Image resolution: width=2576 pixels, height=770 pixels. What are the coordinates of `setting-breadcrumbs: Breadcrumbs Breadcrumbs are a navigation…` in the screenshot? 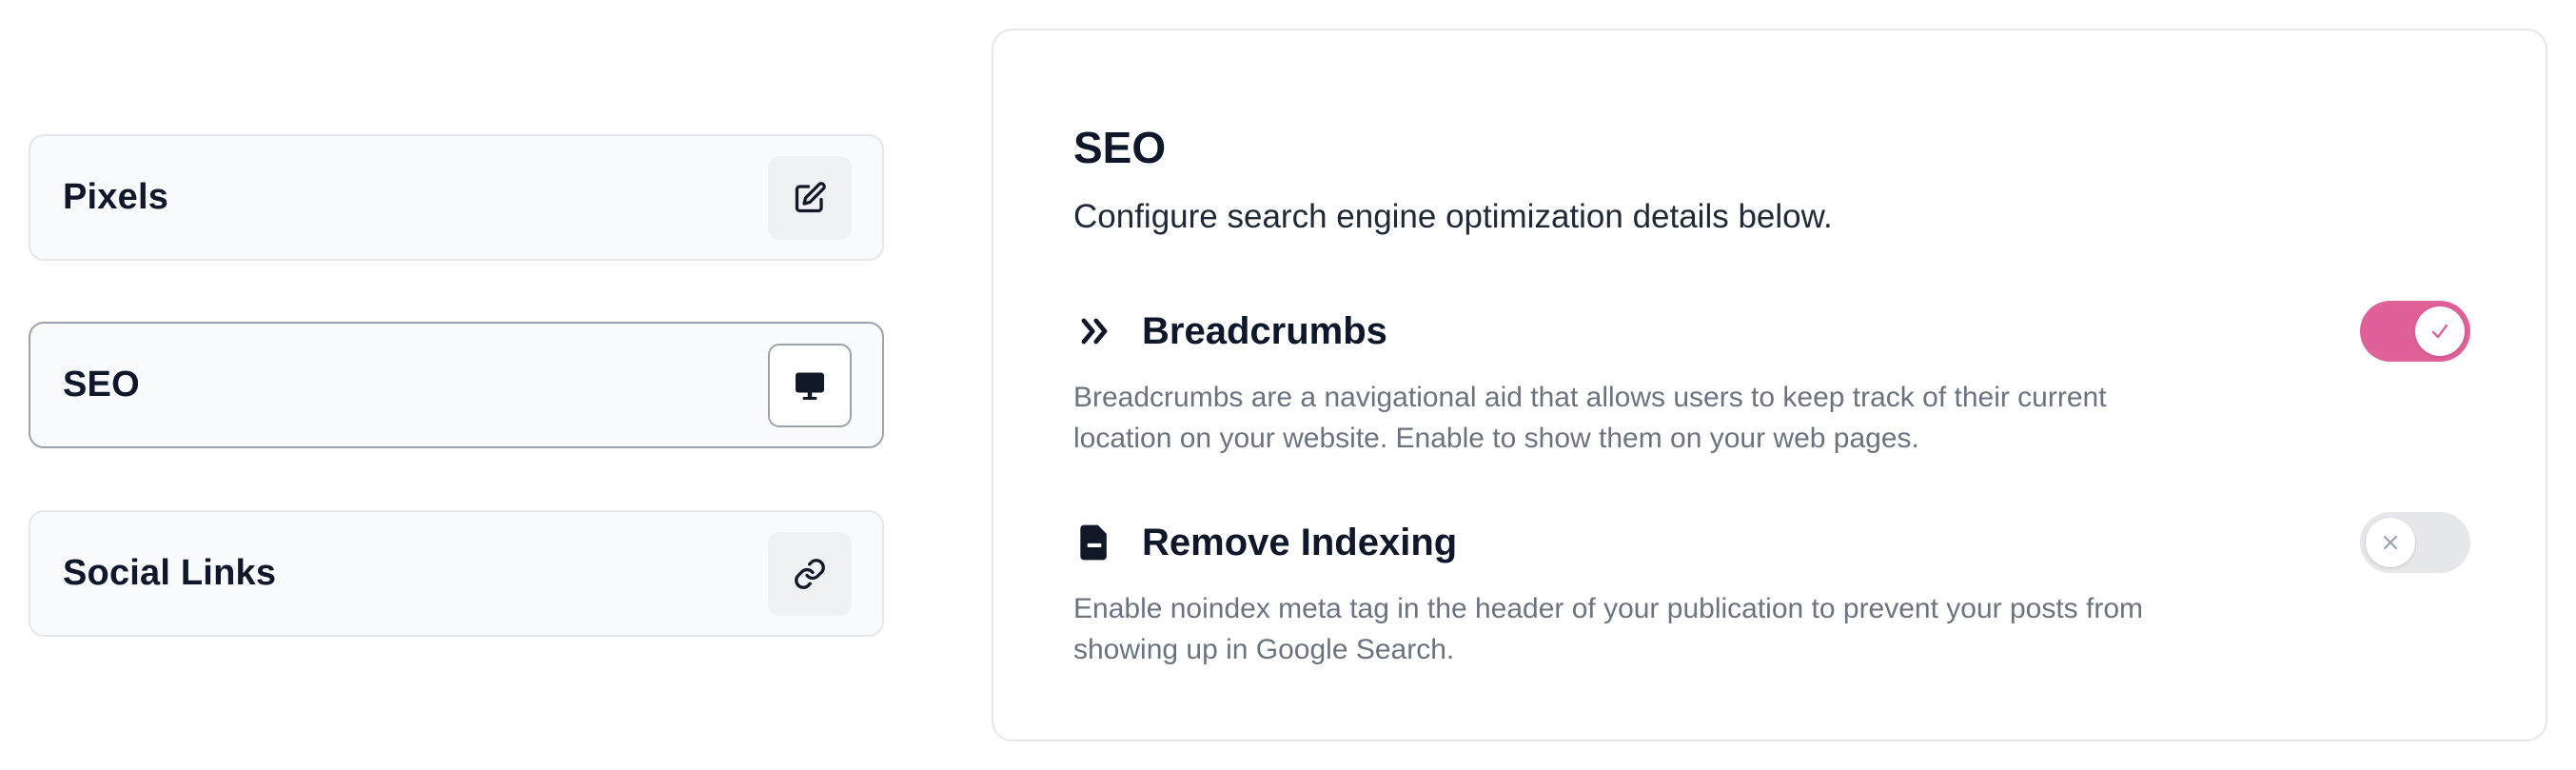 It's located at (1791, 380).